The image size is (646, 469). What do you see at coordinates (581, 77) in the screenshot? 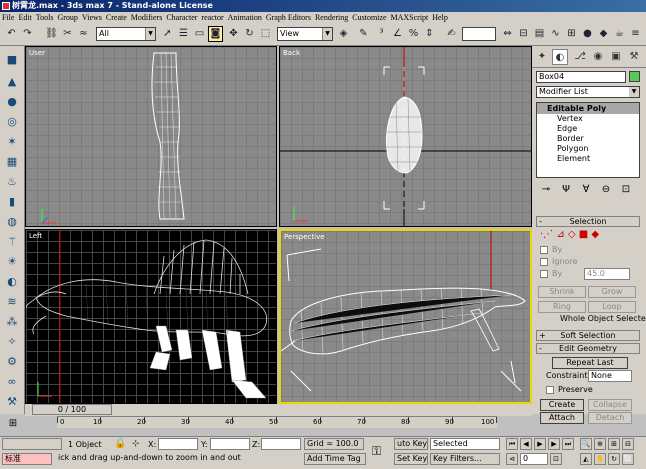
I see `object-name-field: Box04` at bounding box center [581, 77].